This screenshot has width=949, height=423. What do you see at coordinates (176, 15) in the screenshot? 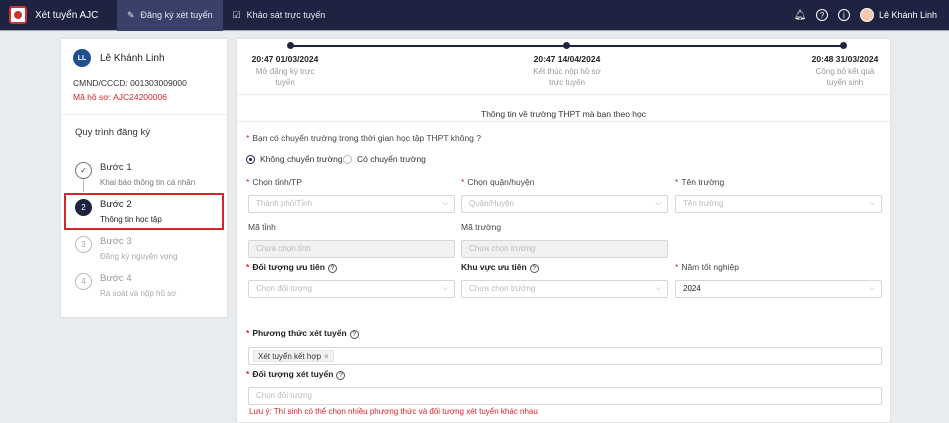
I see `tab-register-label: Đăng ký xét tuyển` at bounding box center [176, 15].